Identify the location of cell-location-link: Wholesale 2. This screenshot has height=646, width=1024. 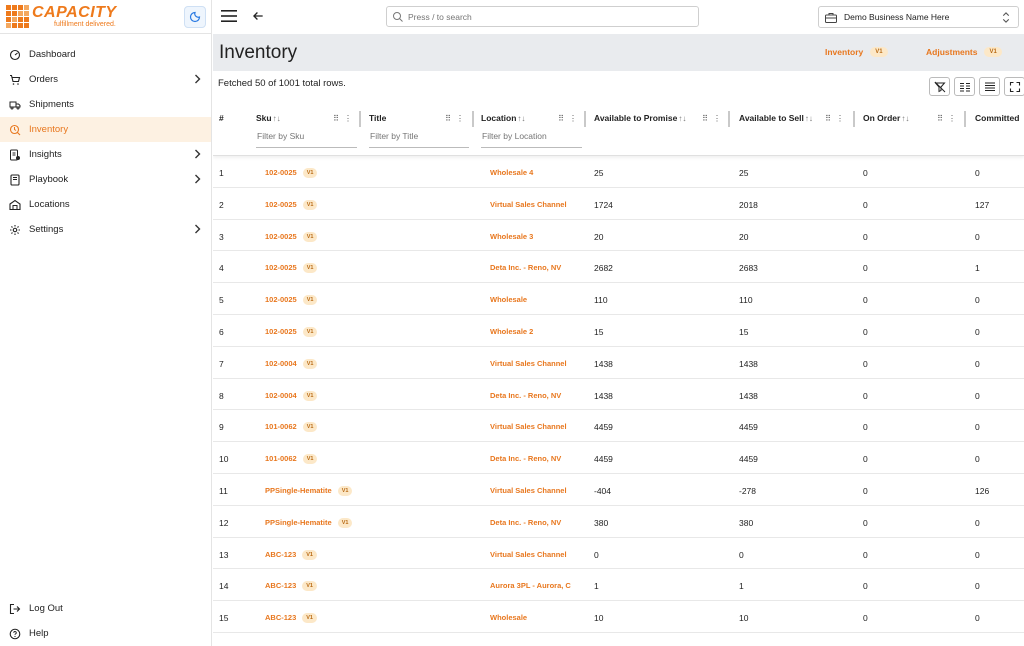
(511, 331).